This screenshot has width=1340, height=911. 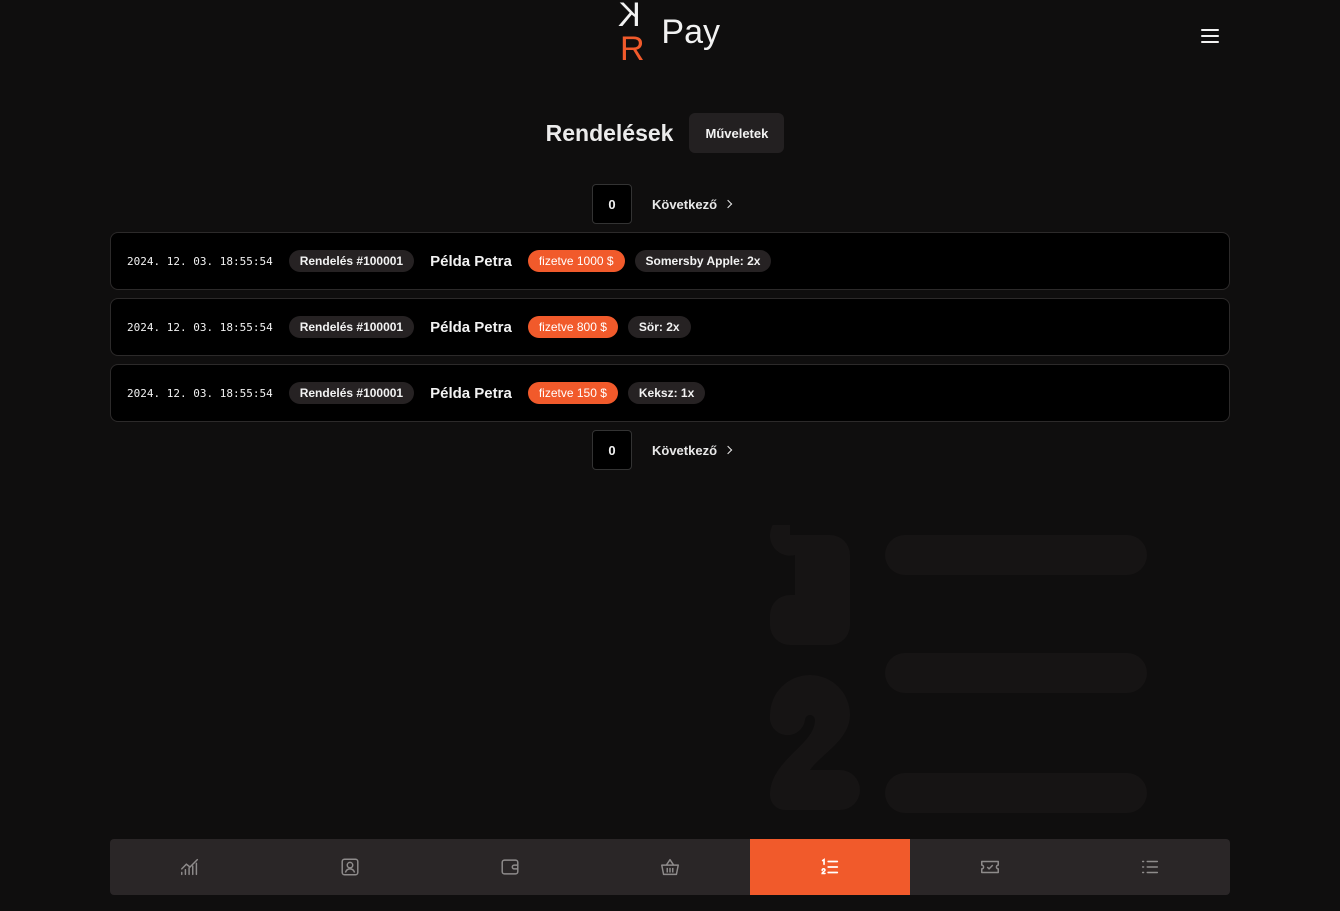 I want to click on title-row: Rendelések Műveletek, so click(x=670, y=133).